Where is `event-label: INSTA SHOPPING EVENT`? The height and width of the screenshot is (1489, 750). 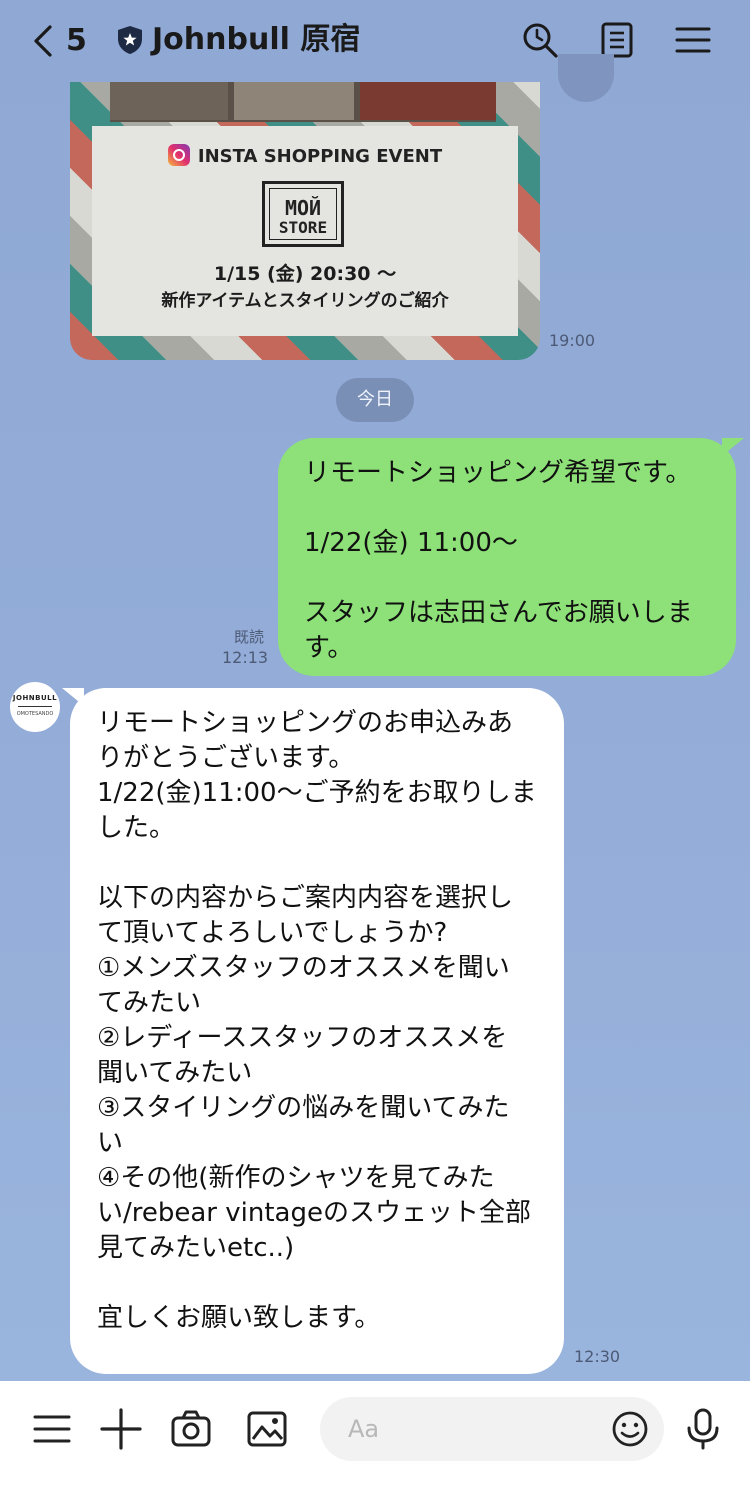 event-label: INSTA SHOPPING EVENT is located at coordinates (320, 156).